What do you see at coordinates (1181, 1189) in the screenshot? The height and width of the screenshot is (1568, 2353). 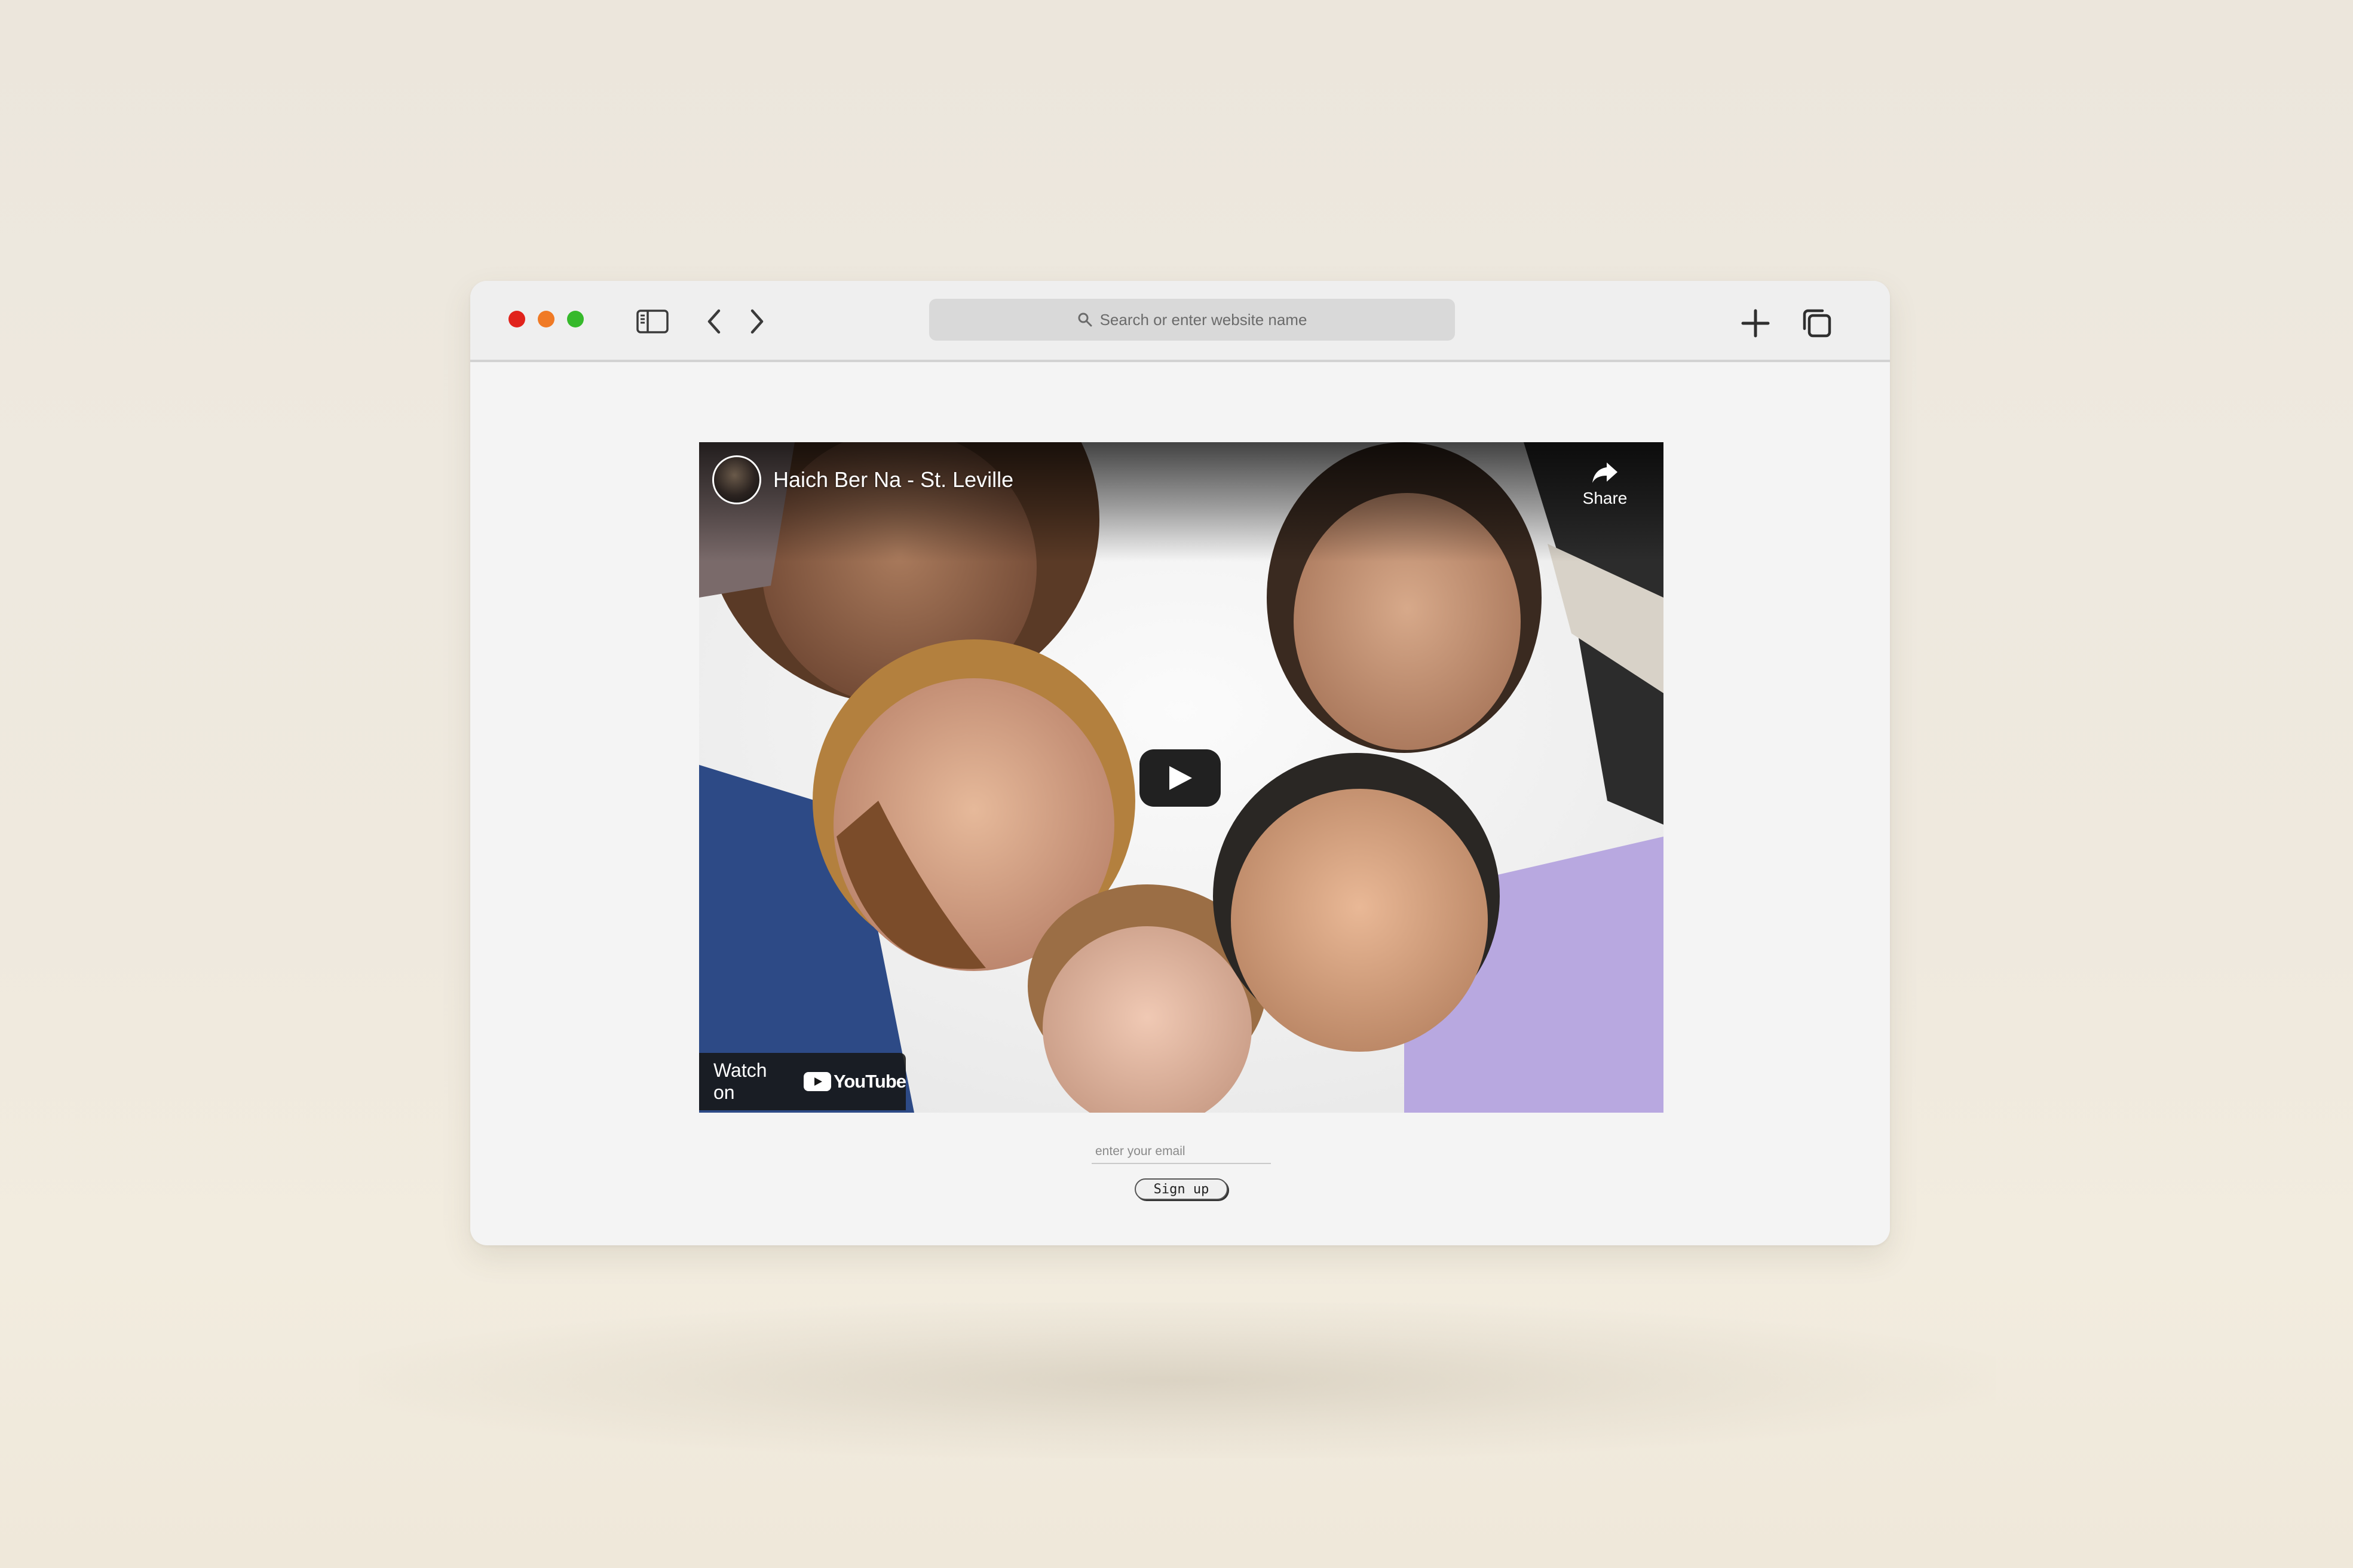 I see `signup-button: Sign up` at bounding box center [1181, 1189].